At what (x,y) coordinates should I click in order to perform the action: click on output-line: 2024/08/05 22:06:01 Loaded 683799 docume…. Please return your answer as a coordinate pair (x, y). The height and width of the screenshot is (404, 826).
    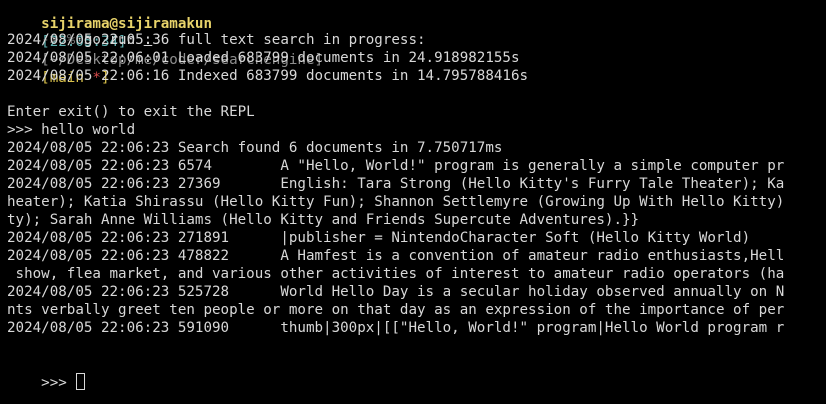
    Looking at the image, I should click on (263, 58).